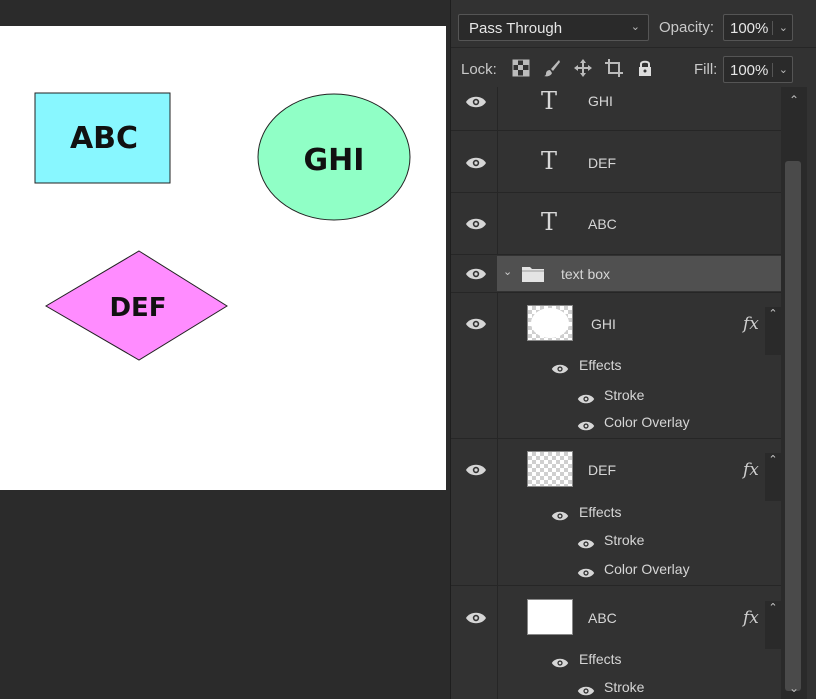 This screenshot has width=816, height=699. Describe the element at coordinates (586, 274) in the screenshot. I see `group-name: text box` at that location.